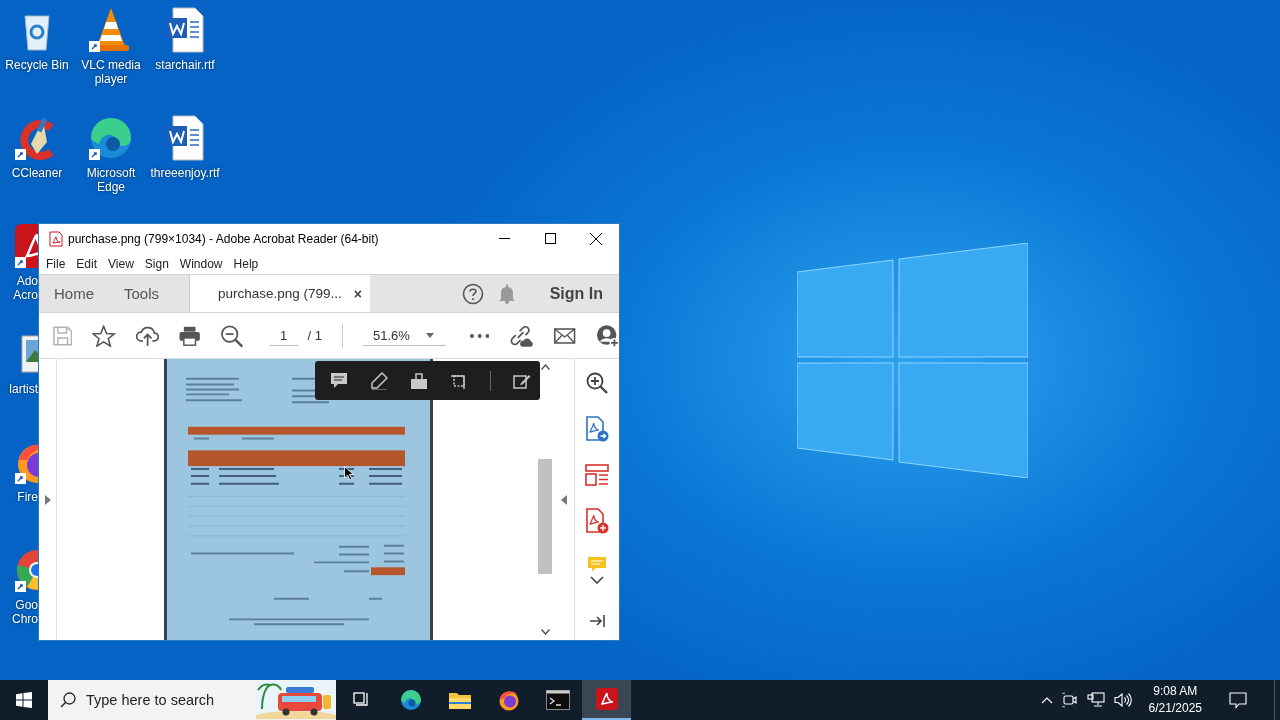 This screenshot has width=1280, height=720. What do you see at coordinates (56, 263) in the screenshot?
I see `menu-item: File` at bounding box center [56, 263].